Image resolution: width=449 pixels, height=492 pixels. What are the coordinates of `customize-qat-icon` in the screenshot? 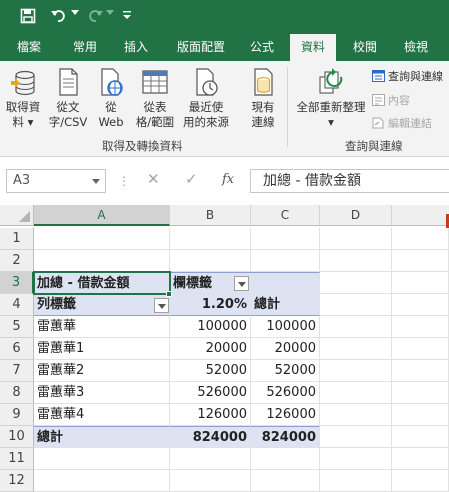 It's located at (127, 19).